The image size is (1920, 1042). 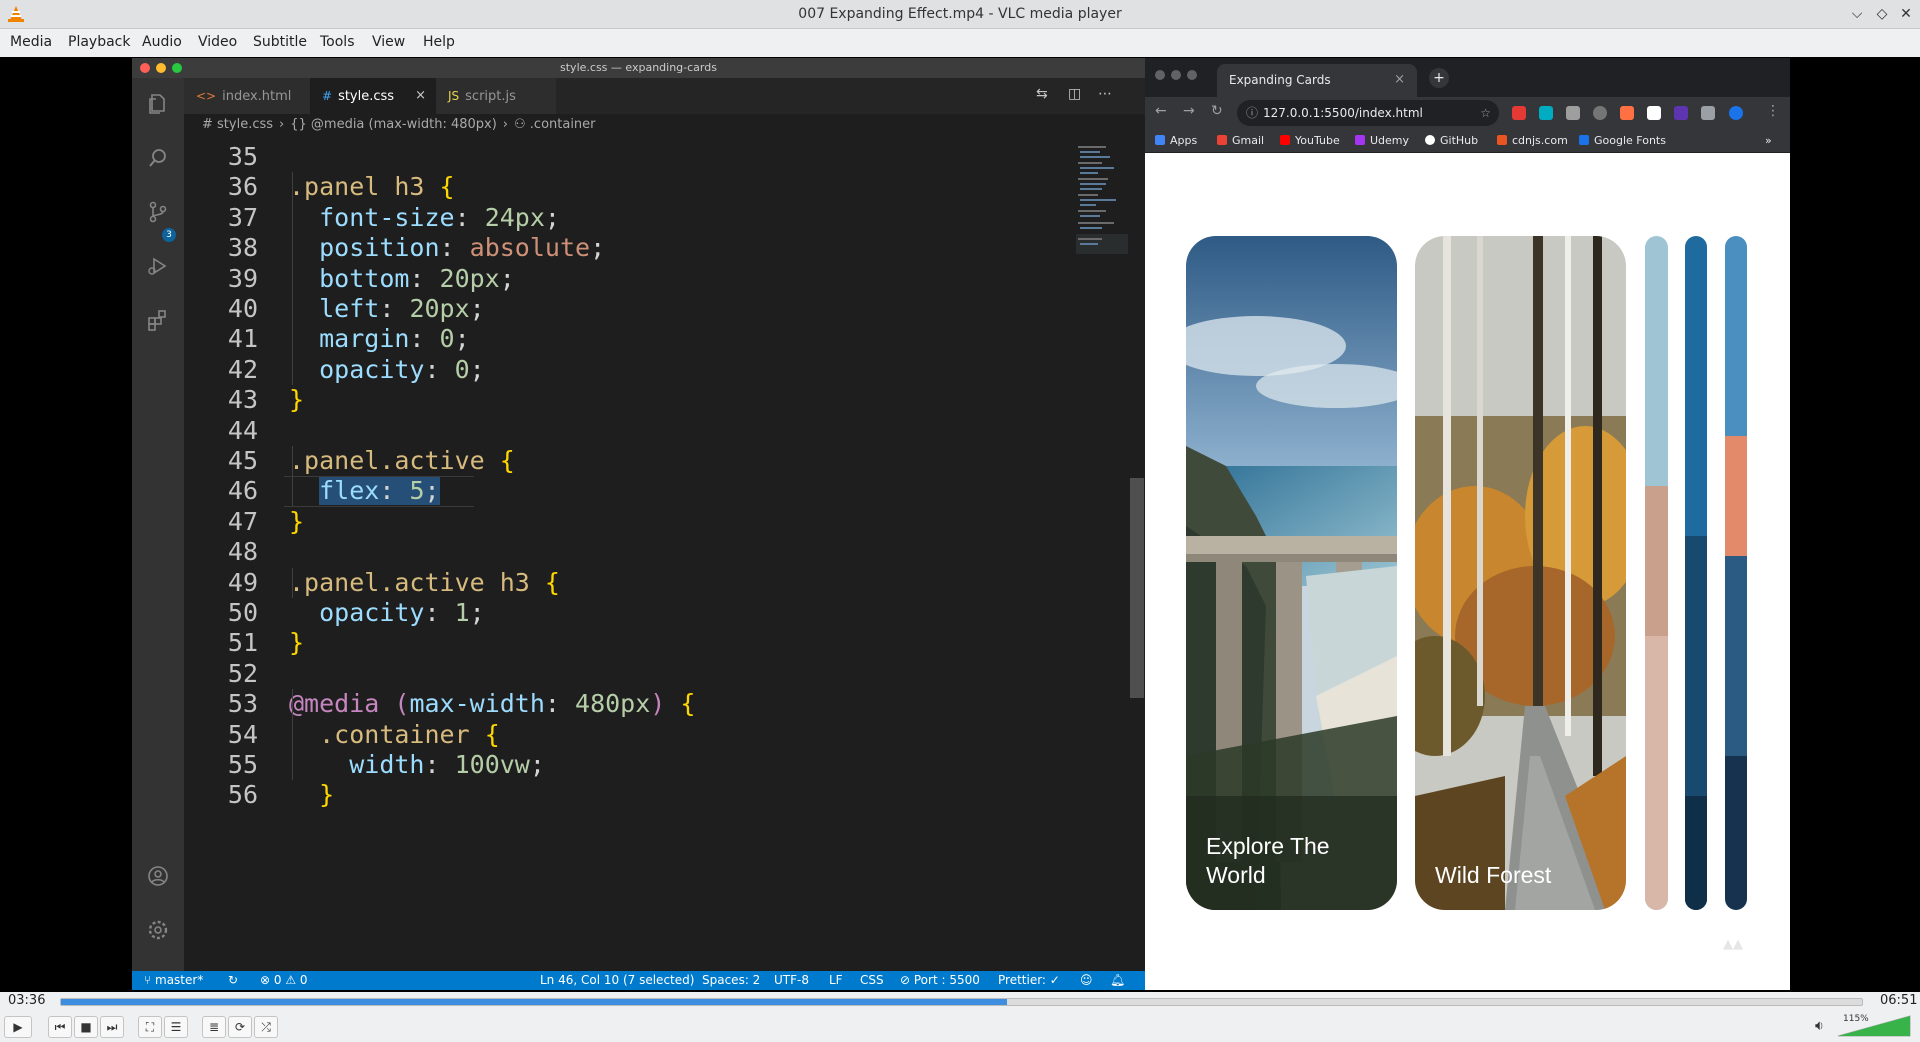 I want to click on code-line: 47}, so click(x=634, y=522).